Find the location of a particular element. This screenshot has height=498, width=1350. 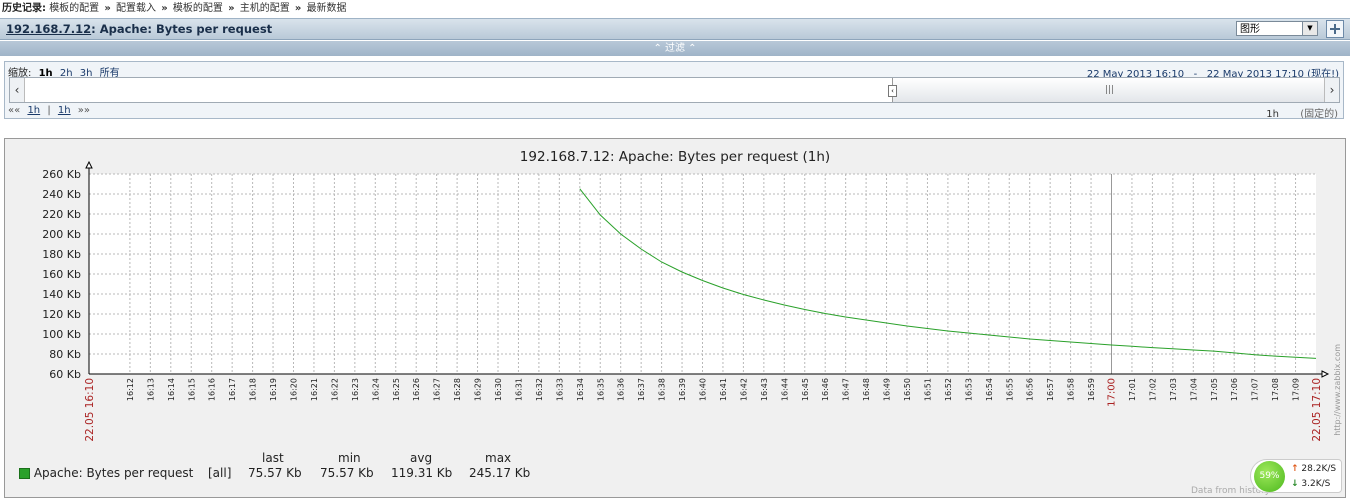

x-tick-label: 16:44 is located at coordinates (784, 389).